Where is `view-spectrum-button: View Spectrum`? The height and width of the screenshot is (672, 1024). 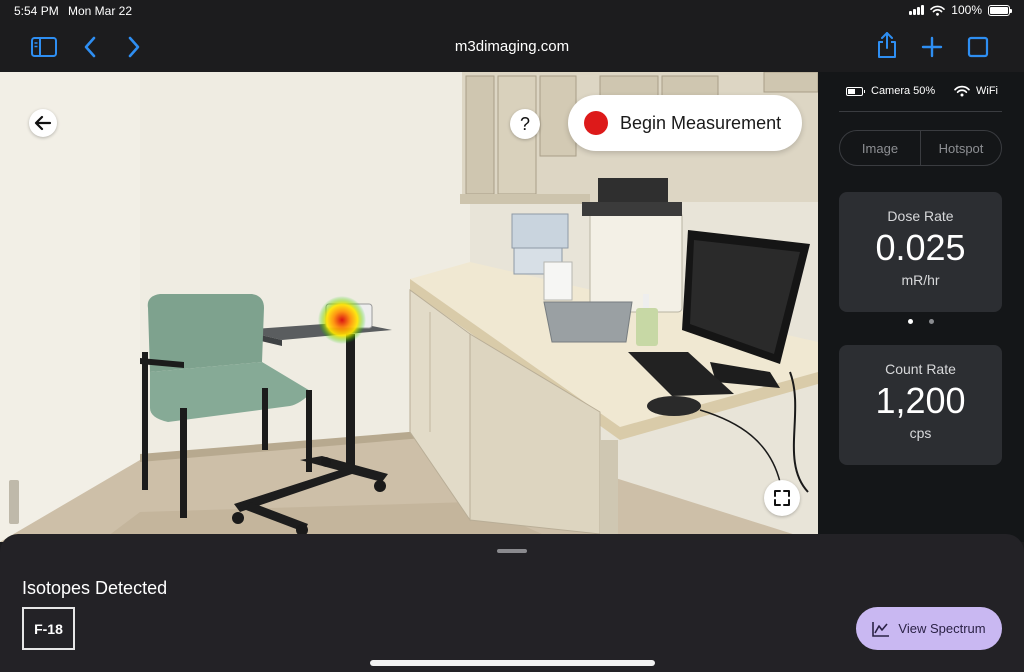
view-spectrum-button: View Spectrum is located at coordinates (929, 628).